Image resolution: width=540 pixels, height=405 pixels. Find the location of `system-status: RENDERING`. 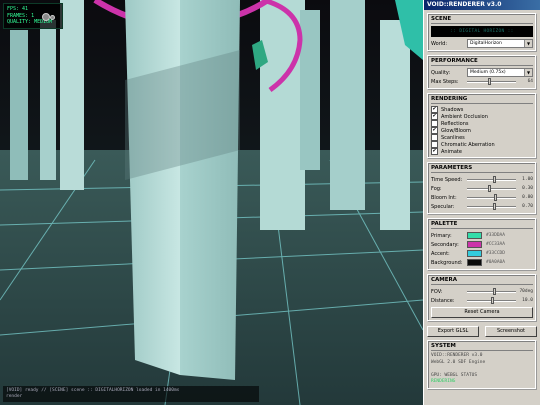

system-status: RENDERING is located at coordinates (443, 381).